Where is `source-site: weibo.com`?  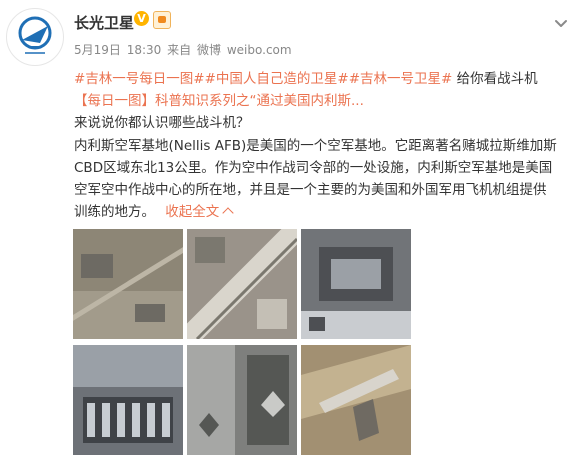 source-site: weibo.com is located at coordinates (259, 50).